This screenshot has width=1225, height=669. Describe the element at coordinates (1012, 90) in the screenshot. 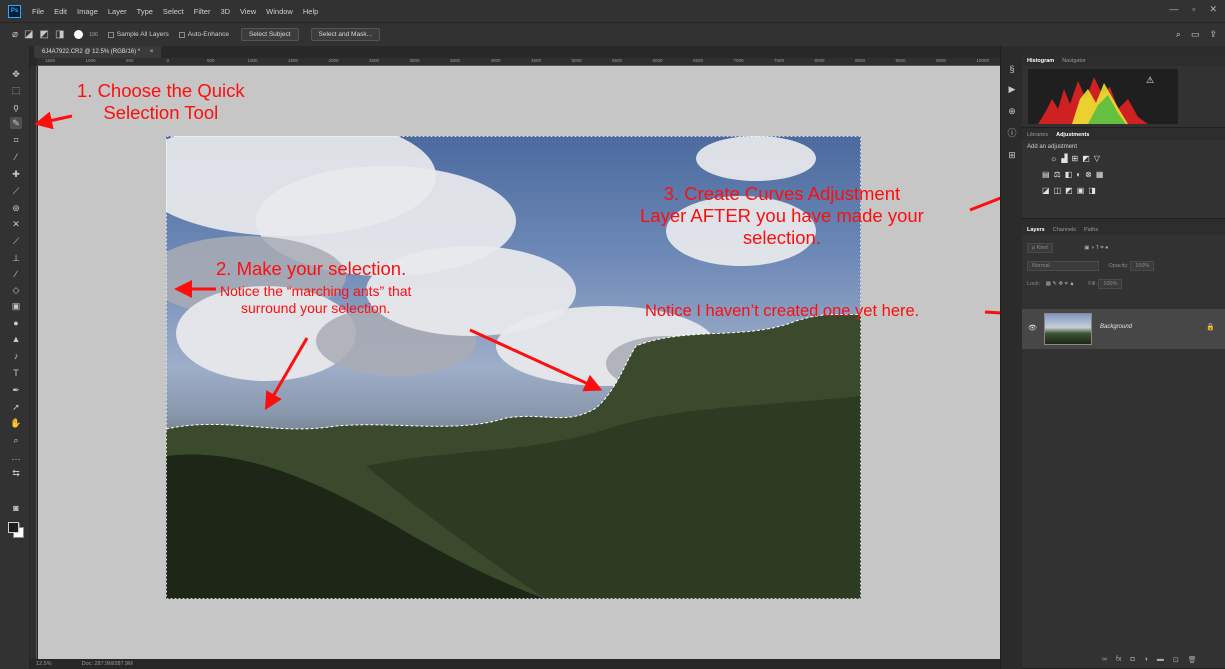

I see `actions-icon: ▶` at that location.